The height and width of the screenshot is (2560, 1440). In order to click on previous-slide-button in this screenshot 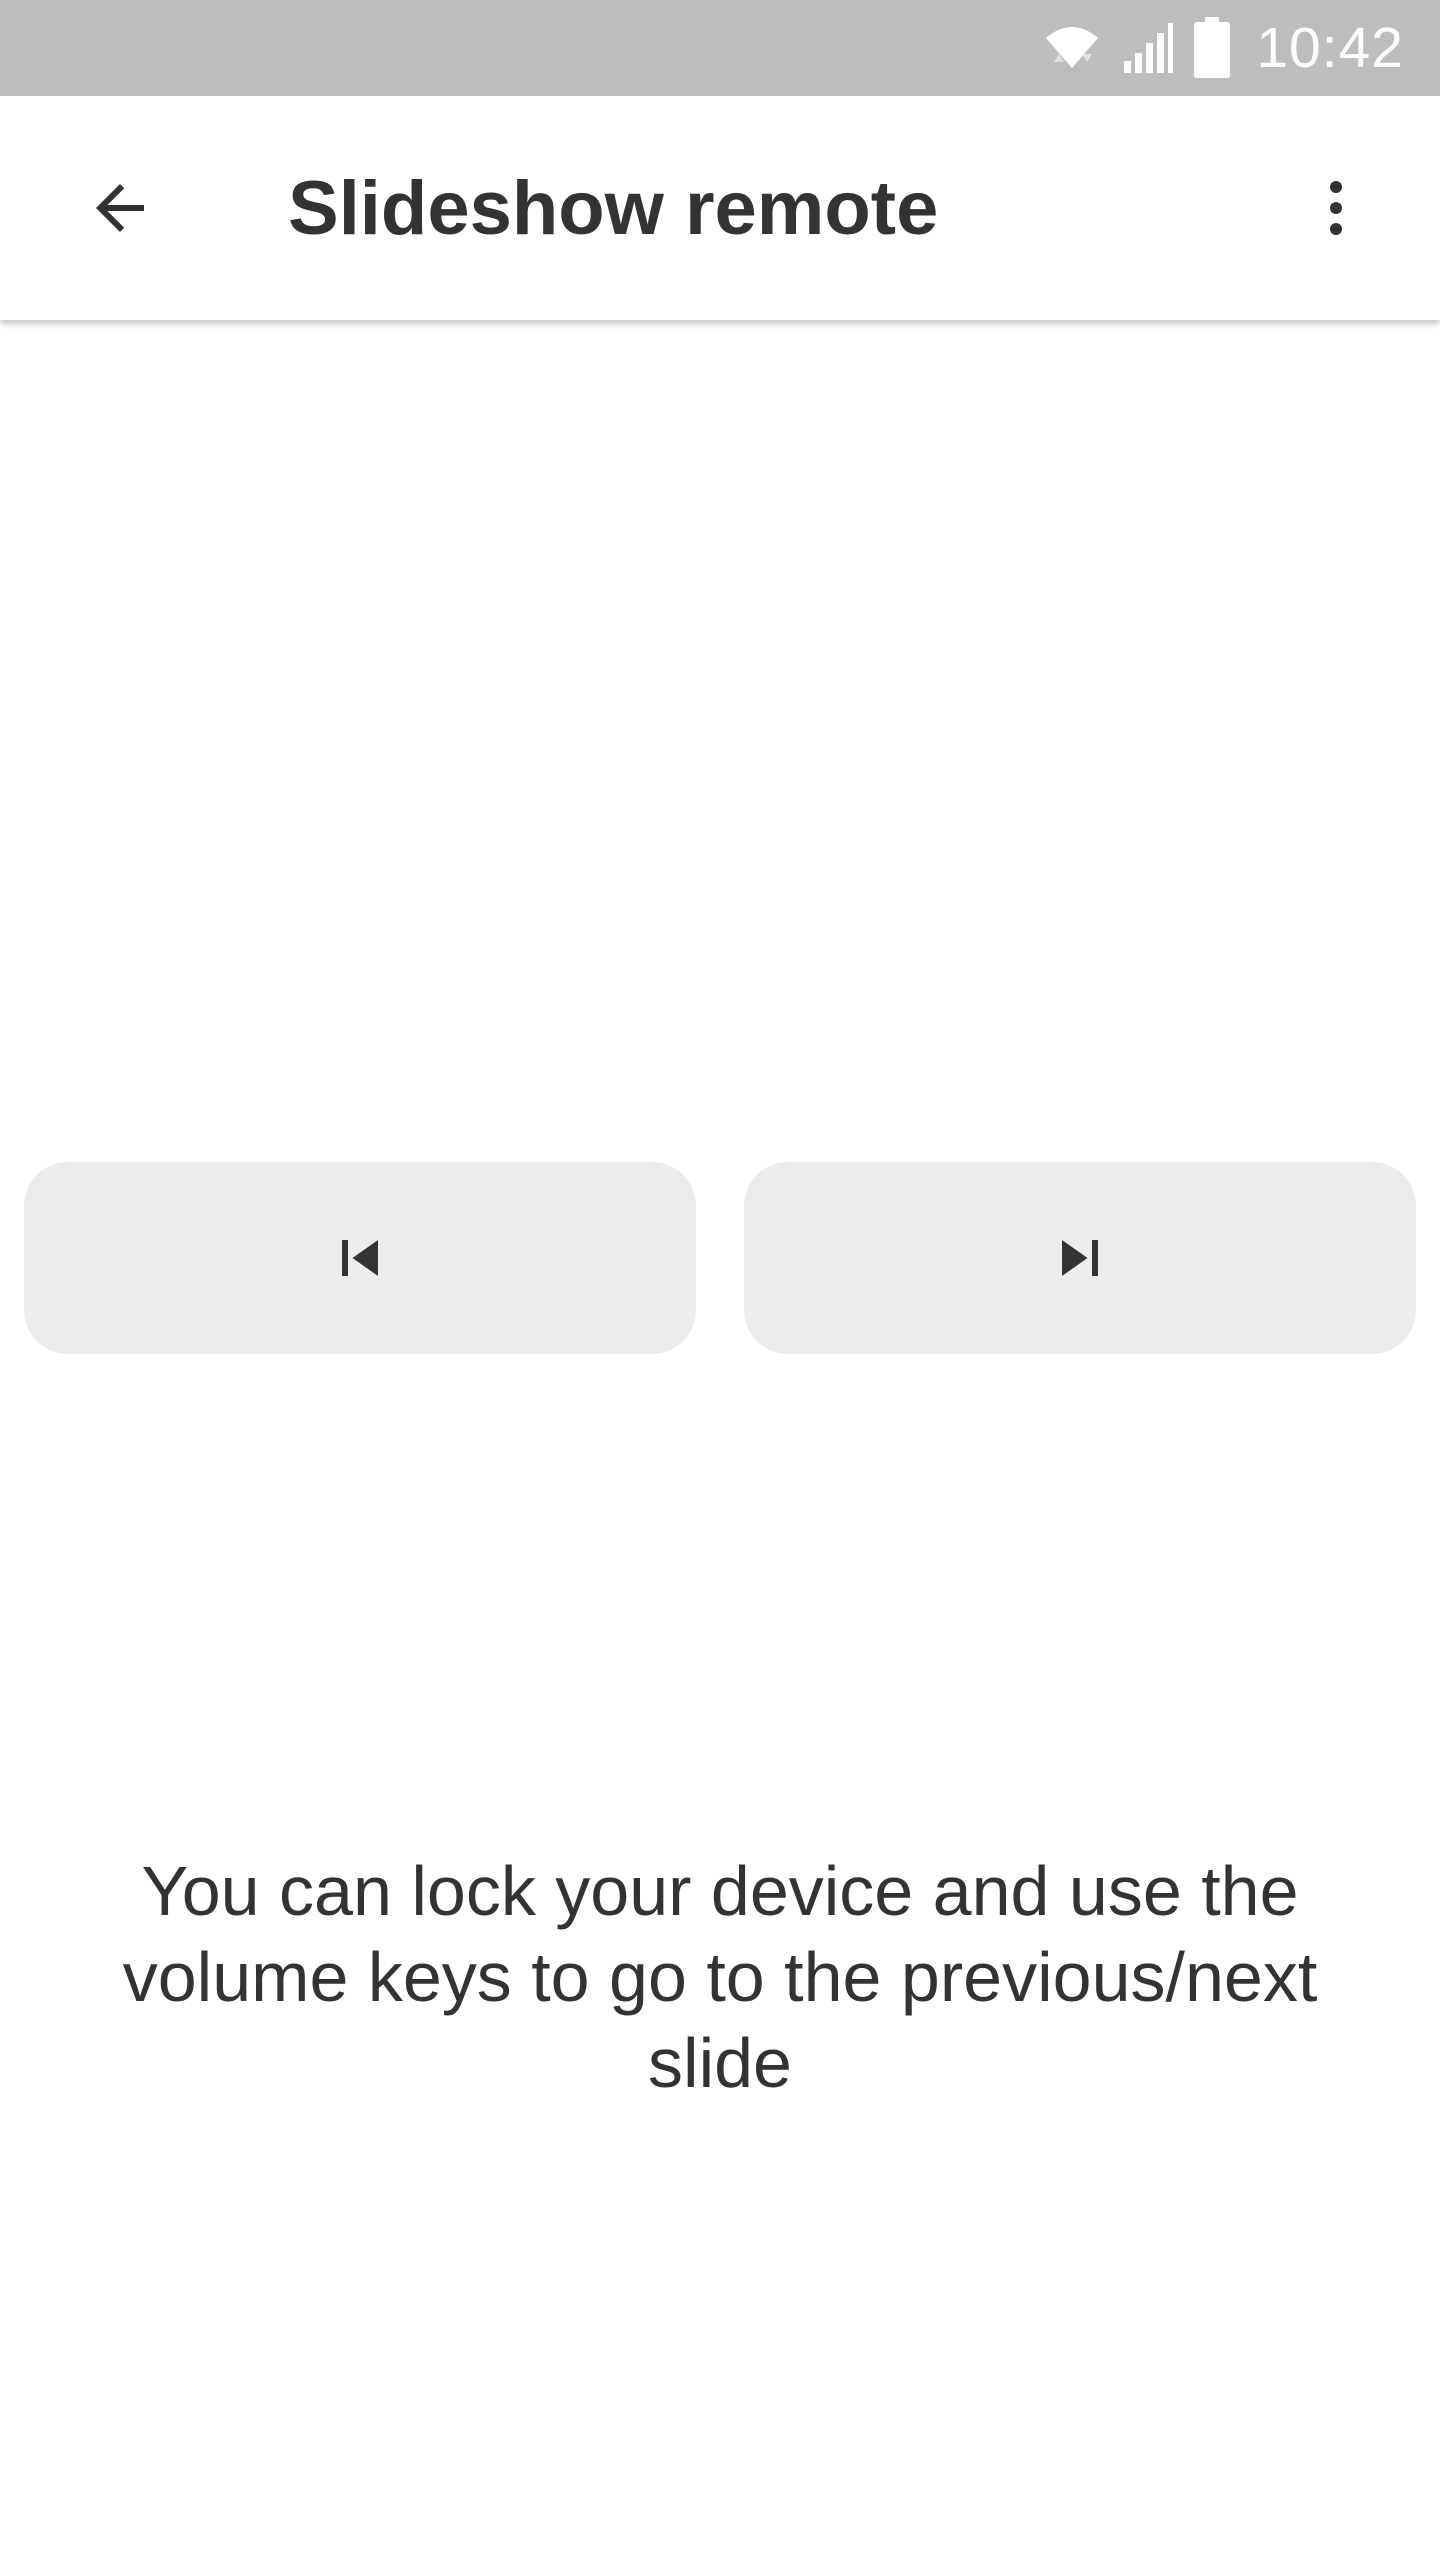, I will do `click(360, 1258)`.